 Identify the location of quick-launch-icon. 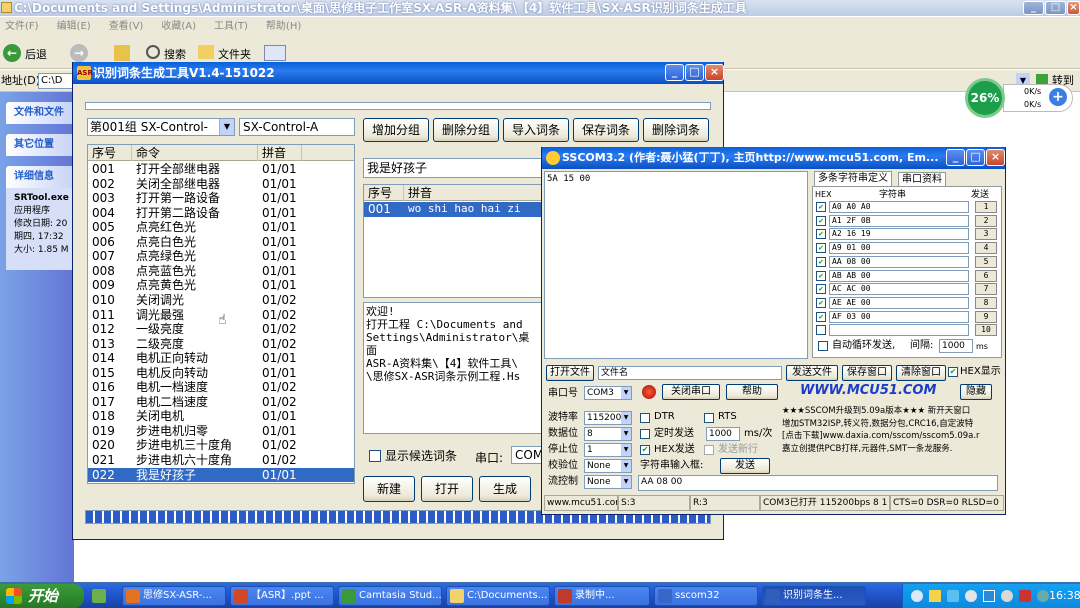
(99, 596).